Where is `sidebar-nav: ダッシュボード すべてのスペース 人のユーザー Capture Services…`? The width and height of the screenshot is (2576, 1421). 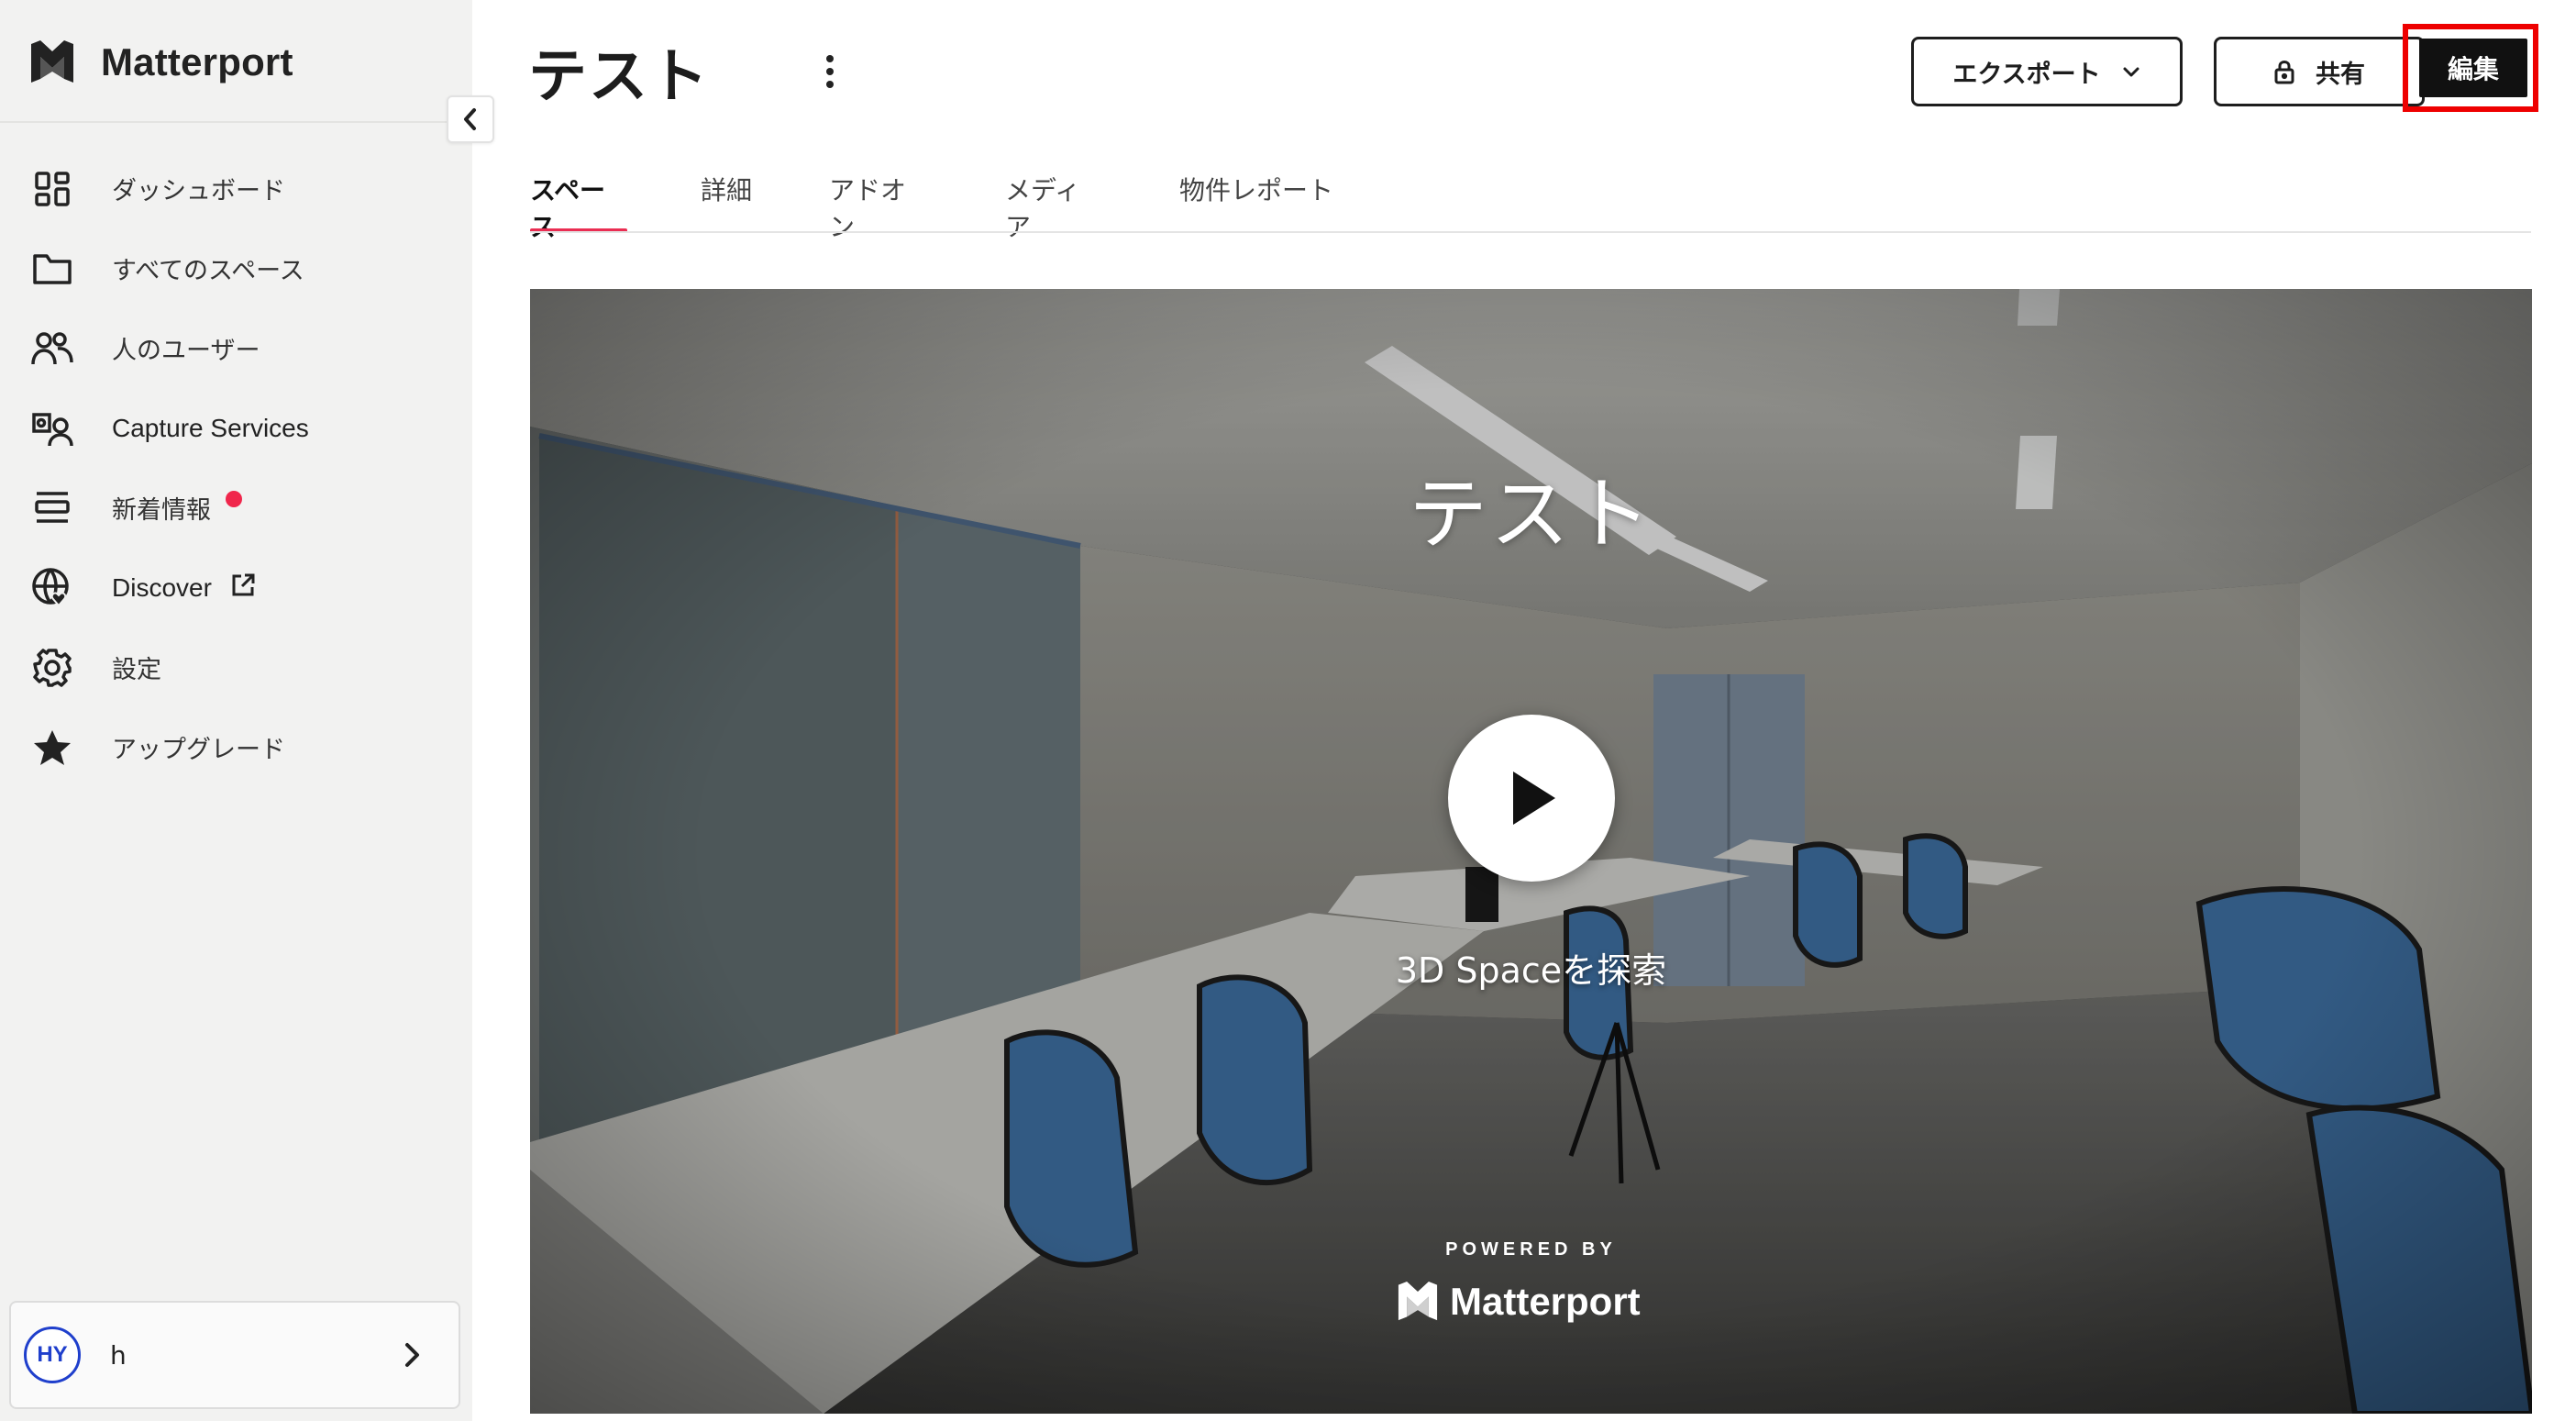 sidebar-nav: ダッシュボード すべてのスペース 人のユーザー Capture Services… is located at coordinates (236, 468).